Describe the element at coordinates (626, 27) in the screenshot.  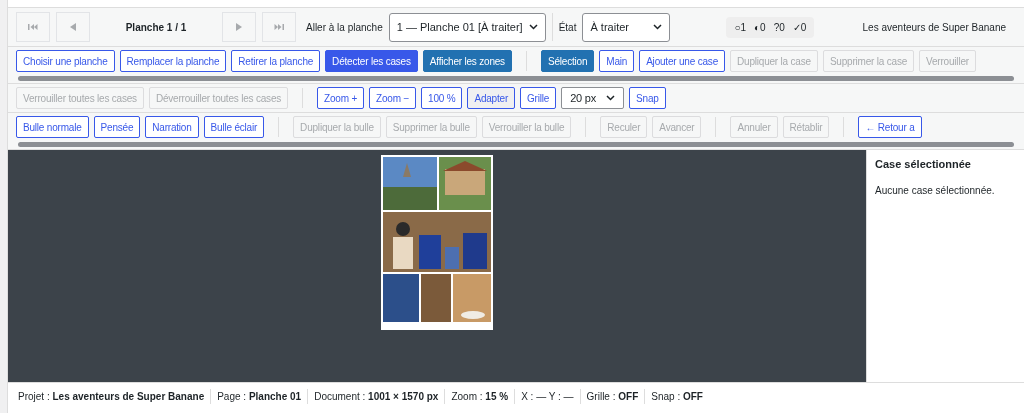
I see `state-select: À traiter` at that location.